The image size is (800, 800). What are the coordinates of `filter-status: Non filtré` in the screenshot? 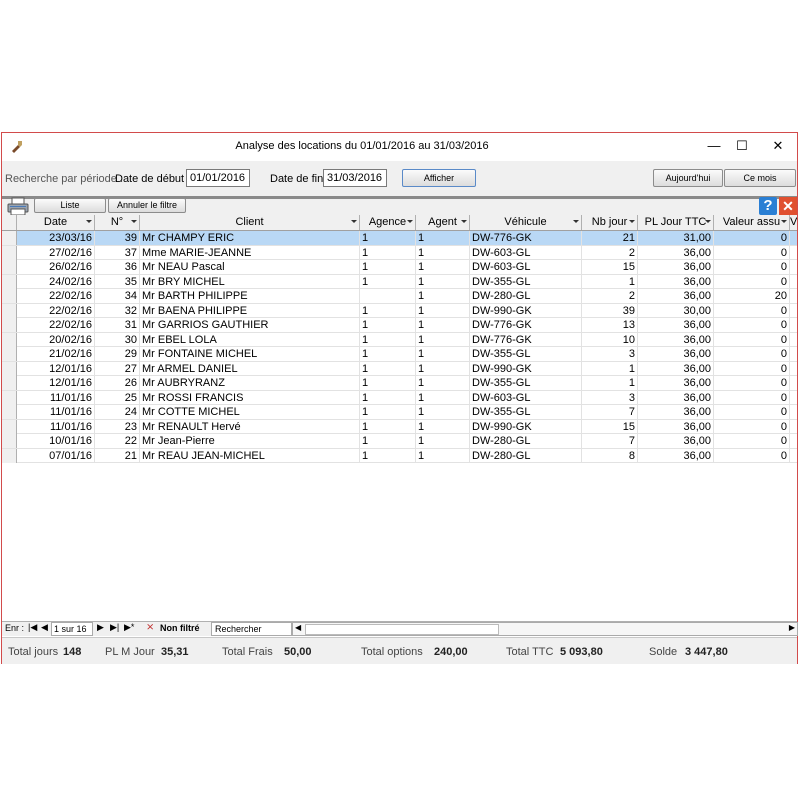 It's located at (180, 628).